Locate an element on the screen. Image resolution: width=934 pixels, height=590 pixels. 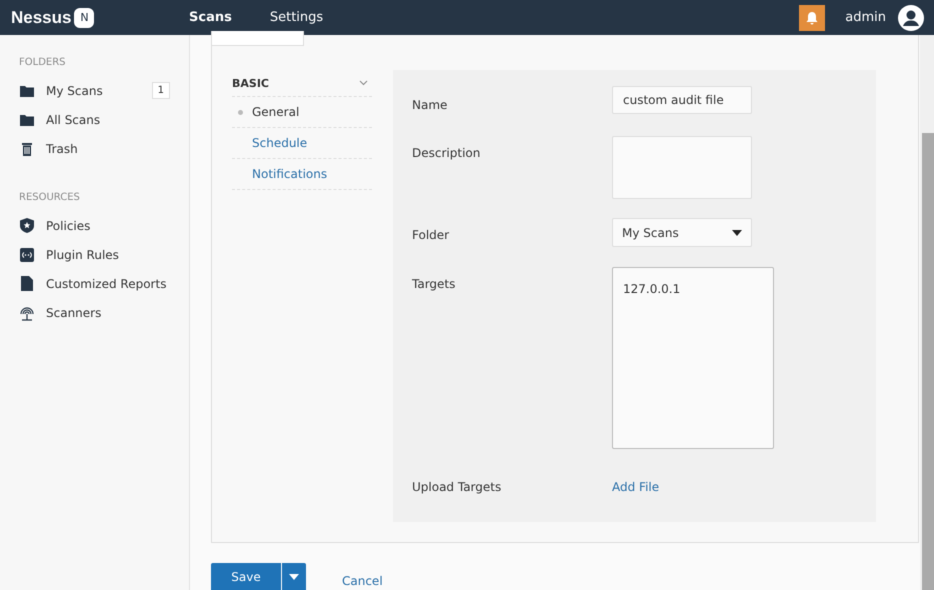
save-options-button is located at coordinates (294, 576).